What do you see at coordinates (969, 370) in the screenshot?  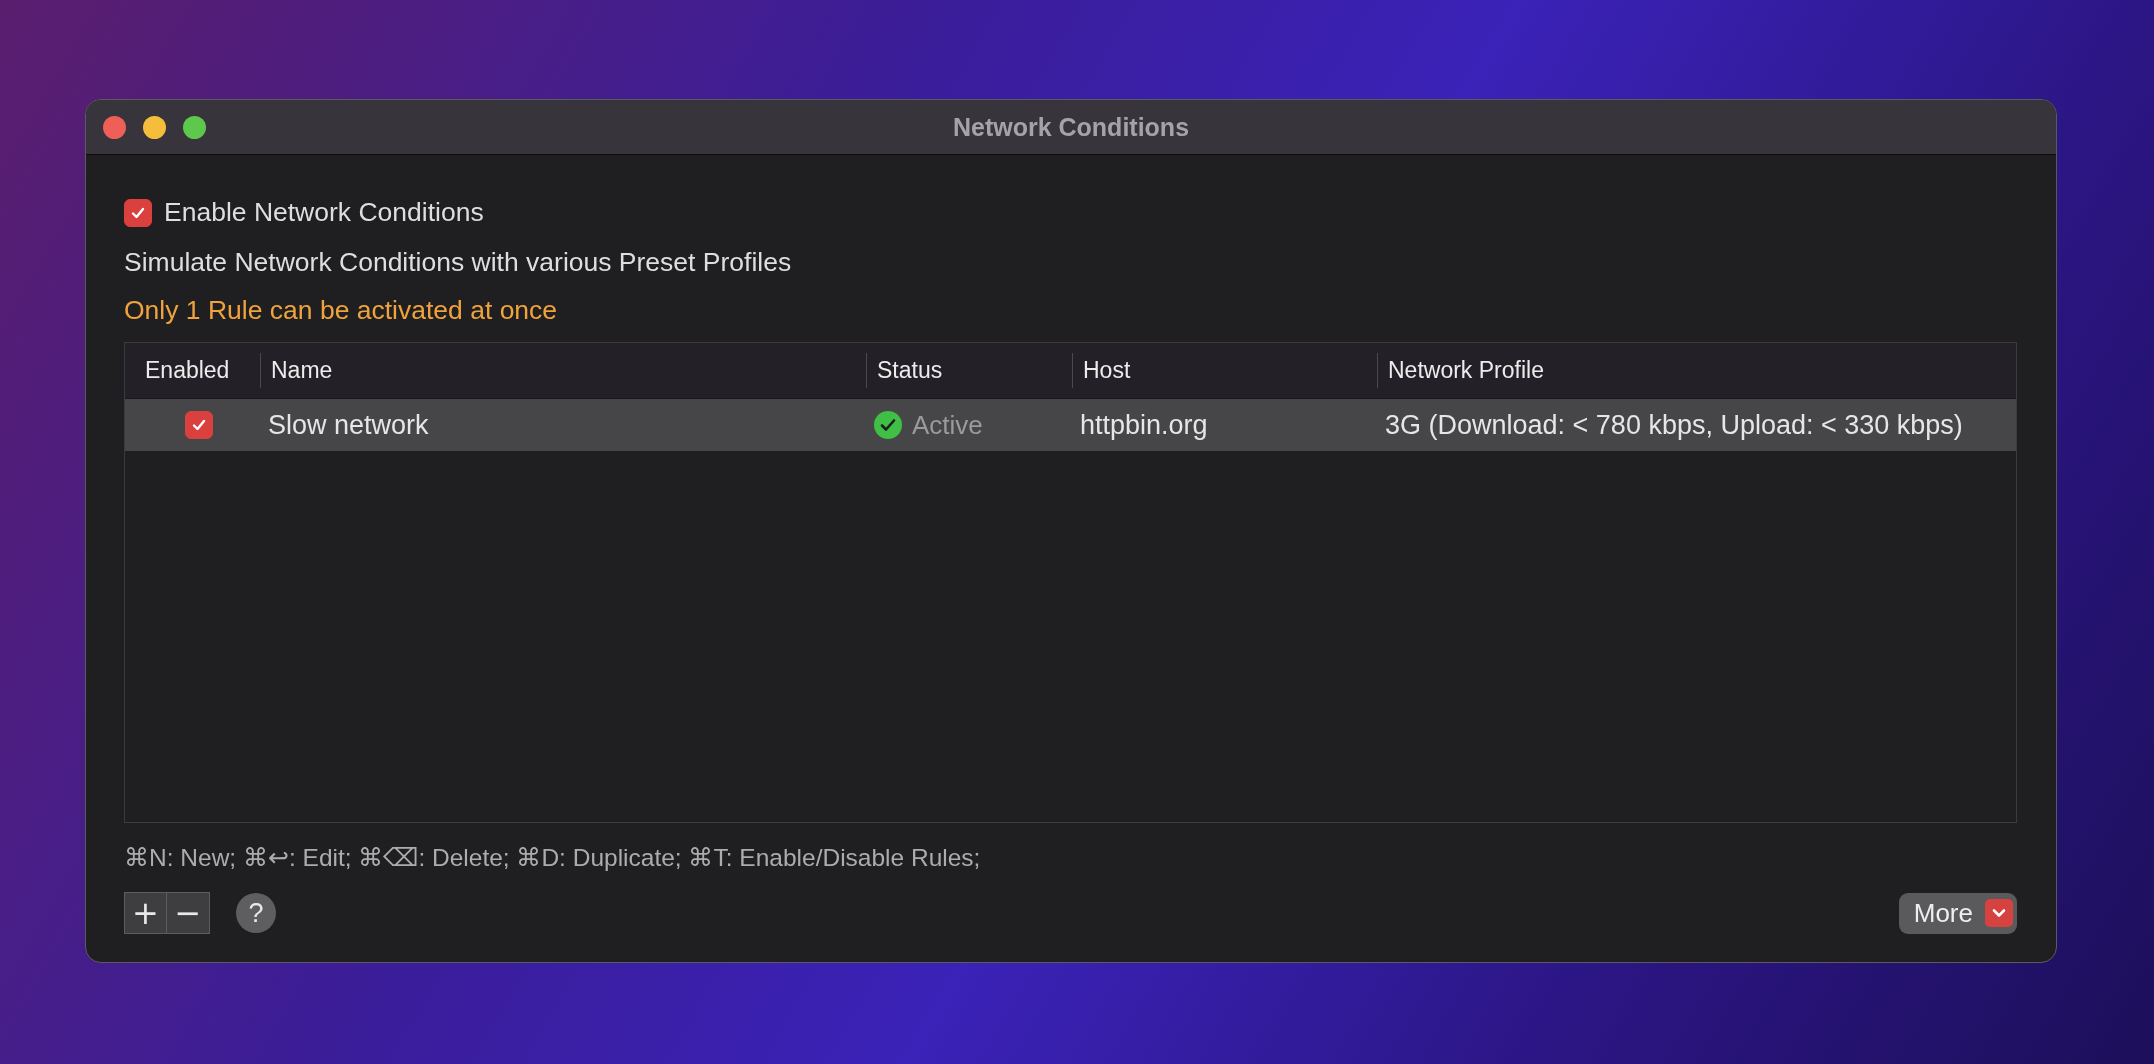 I see `column-header: Status` at bounding box center [969, 370].